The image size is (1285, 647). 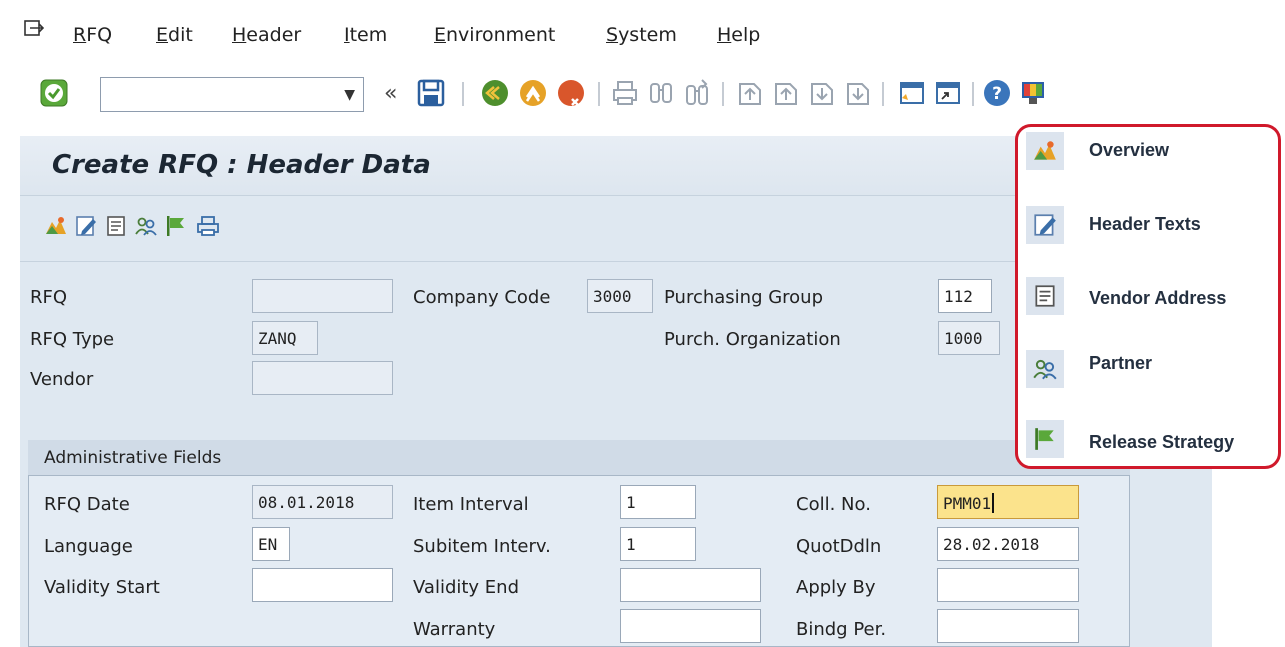 What do you see at coordinates (322, 502) in the screenshot?
I see `rfq-date-field: 08.01.2018` at bounding box center [322, 502].